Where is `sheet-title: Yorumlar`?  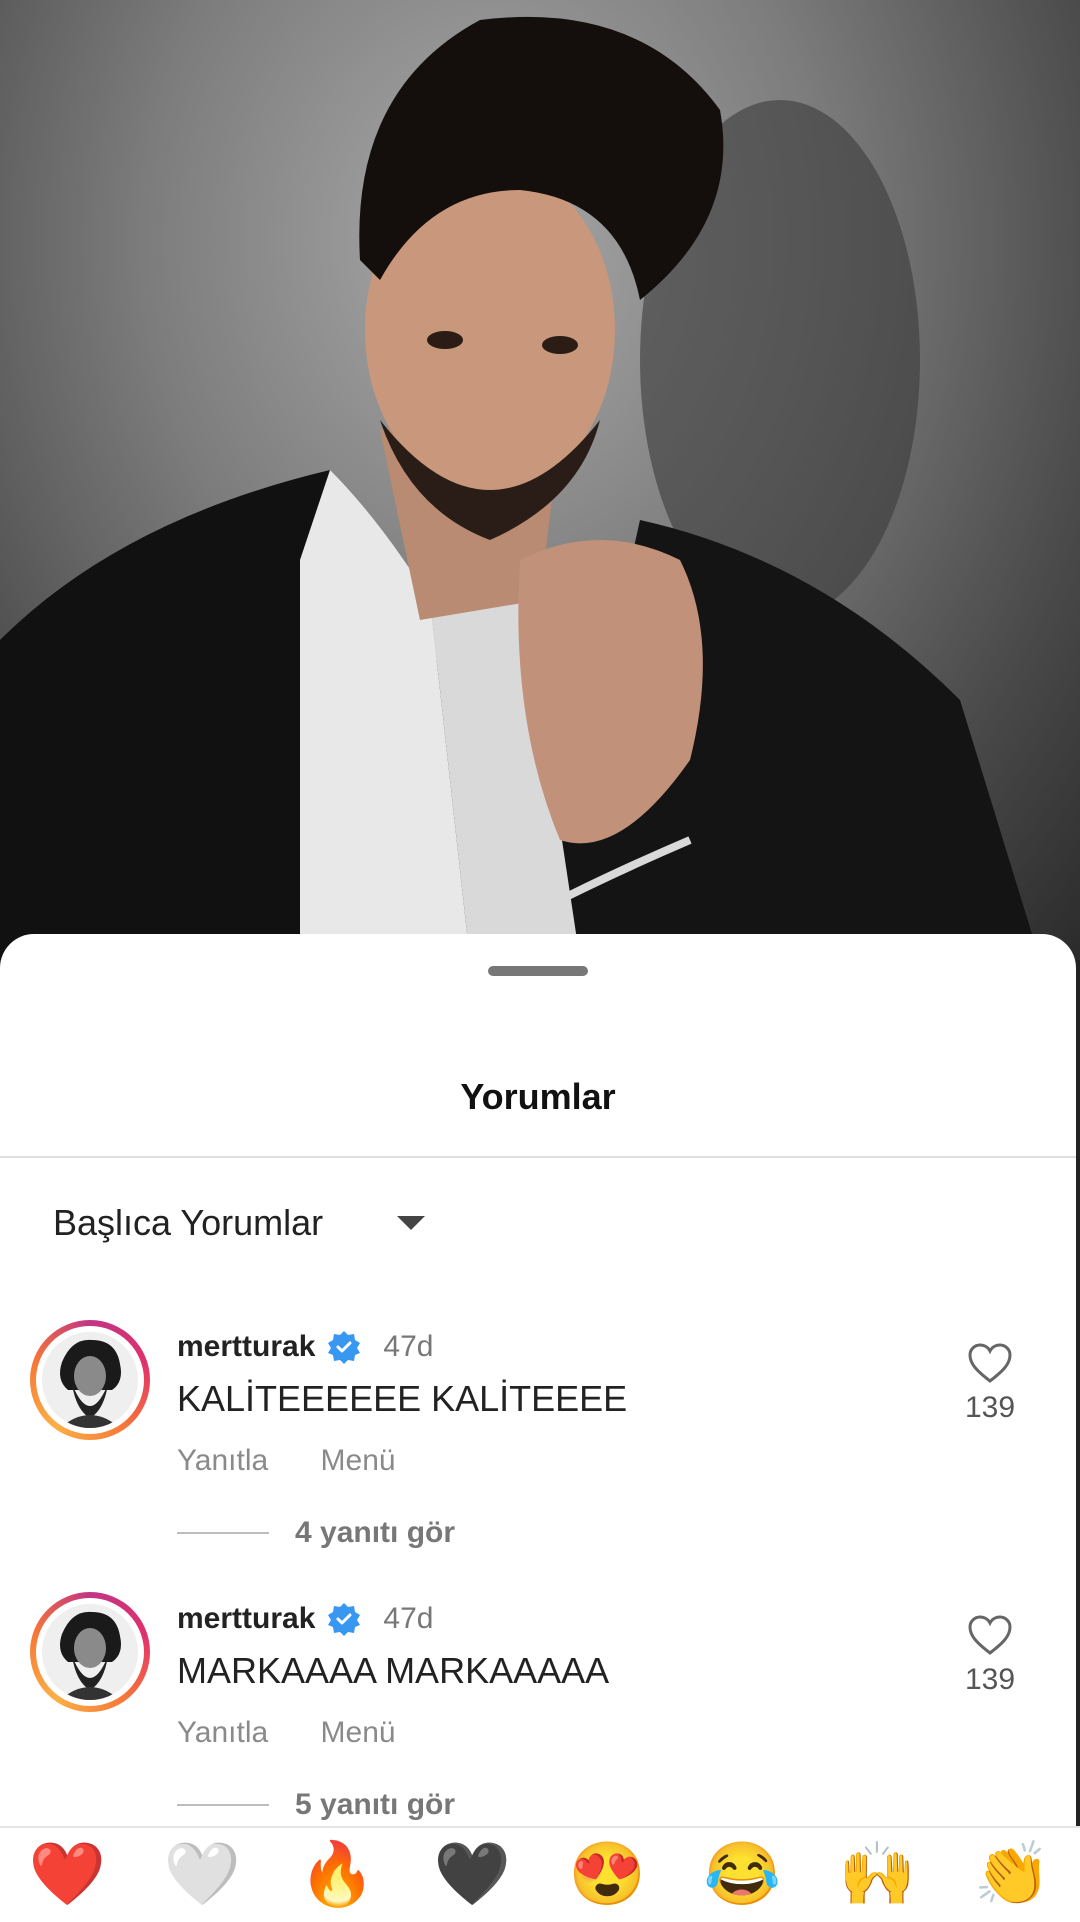 sheet-title: Yorumlar is located at coordinates (538, 1096).